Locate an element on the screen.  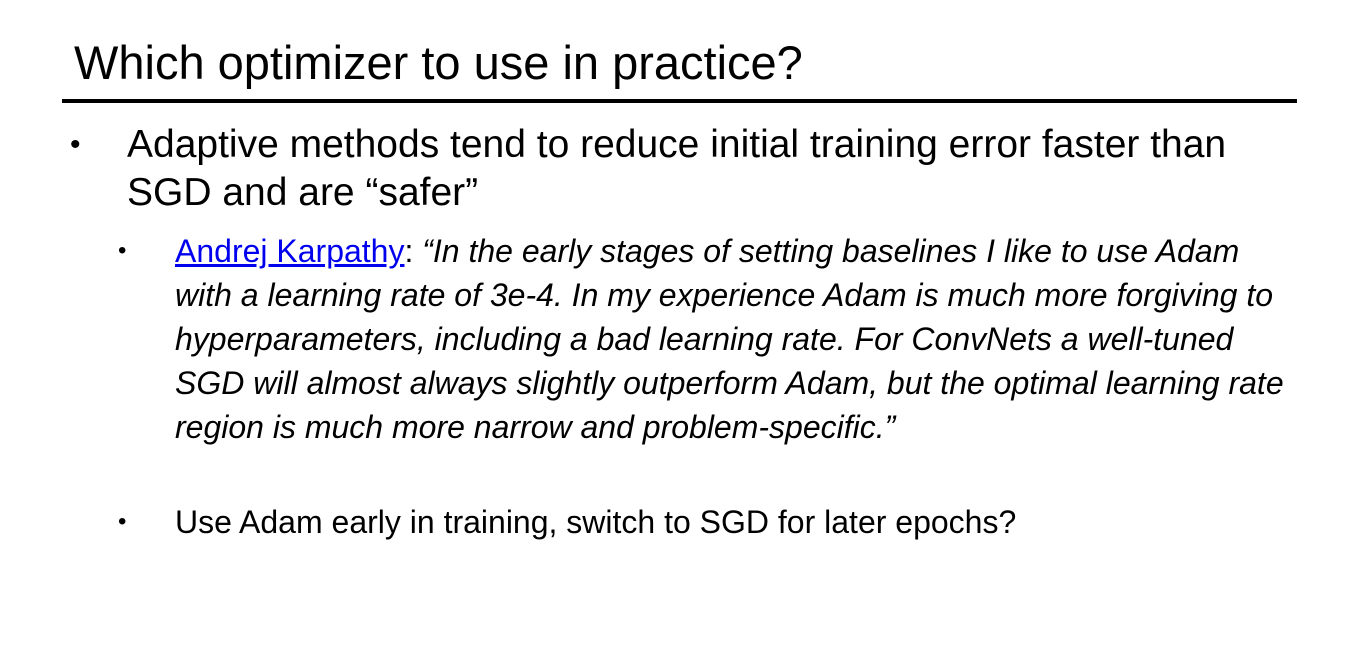
title-divider is located at coordinates (679, 101).